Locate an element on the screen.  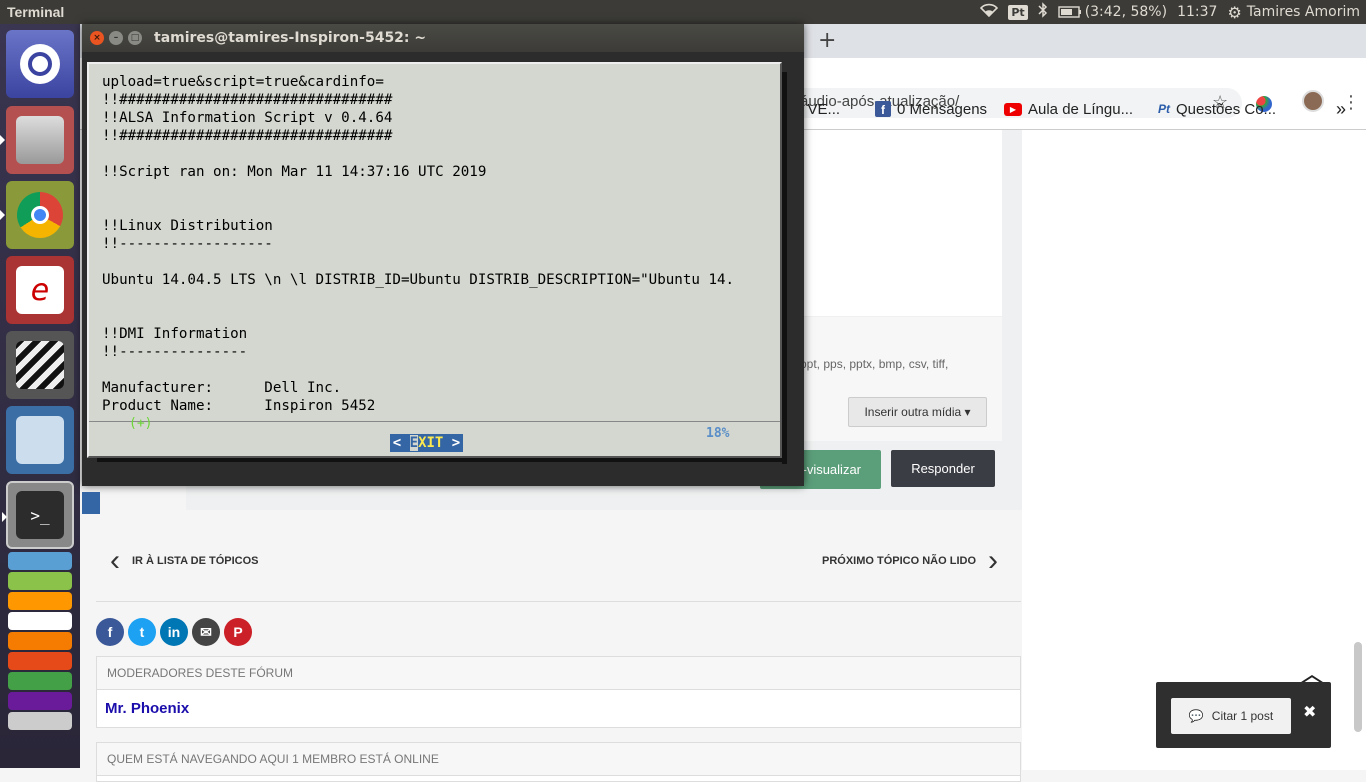
wifi-icon is located at coordinates (989, 12).